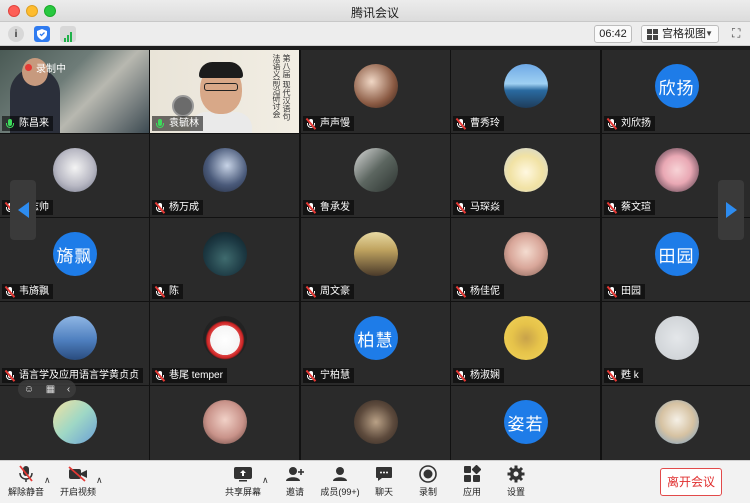  Describe the element at coordinates (78, 492) in the screenshot. I see `start-video-label: 开启视频` at that location.